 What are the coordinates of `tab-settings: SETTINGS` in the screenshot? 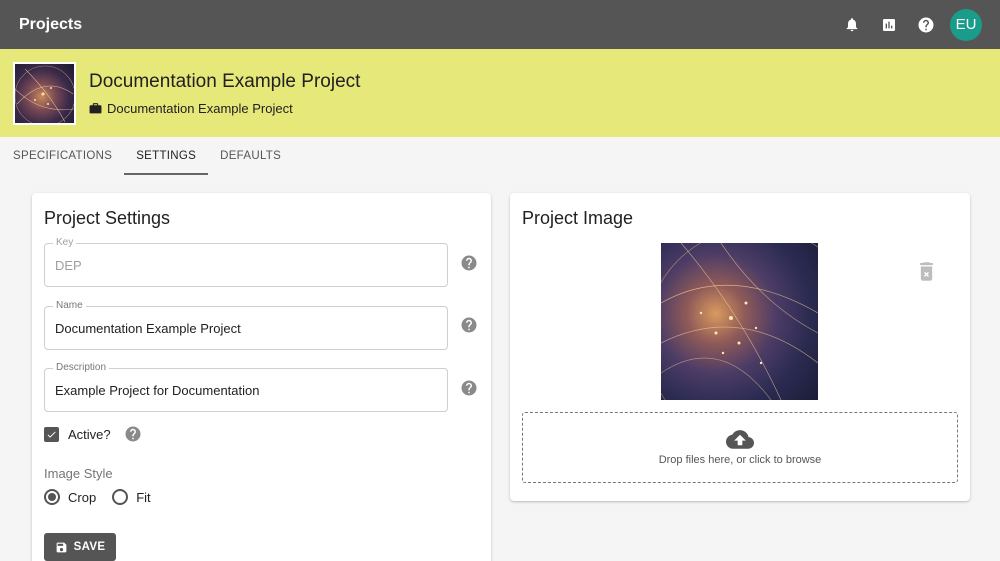 It's located at (166, 156).